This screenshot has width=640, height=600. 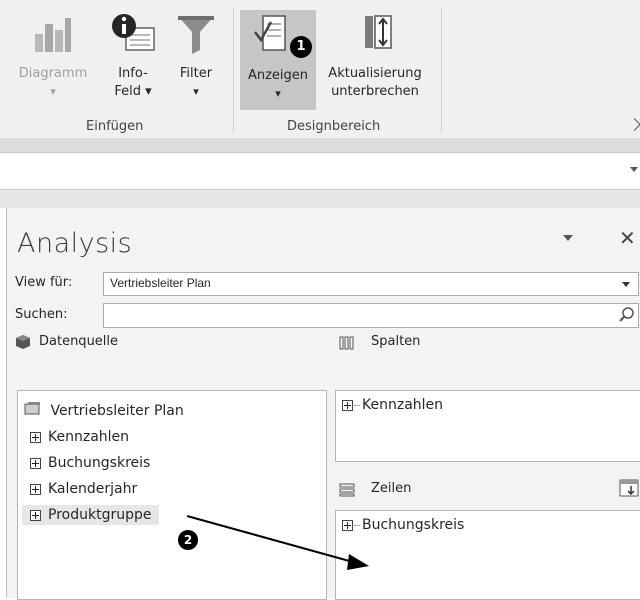 I want to click on callout-2: 2, so click(x=188, y=540).